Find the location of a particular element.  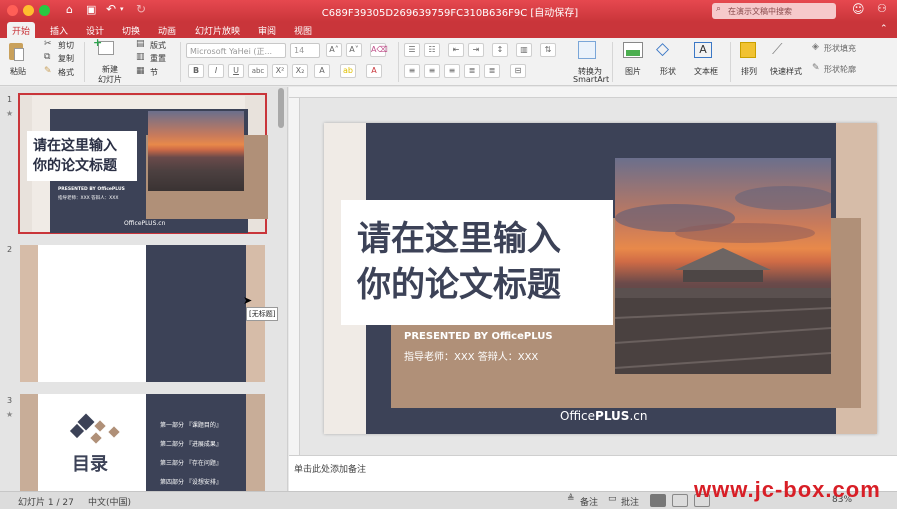

slide-counter: 幻灯片 1 / 27 is located at coordinates (46, 503).